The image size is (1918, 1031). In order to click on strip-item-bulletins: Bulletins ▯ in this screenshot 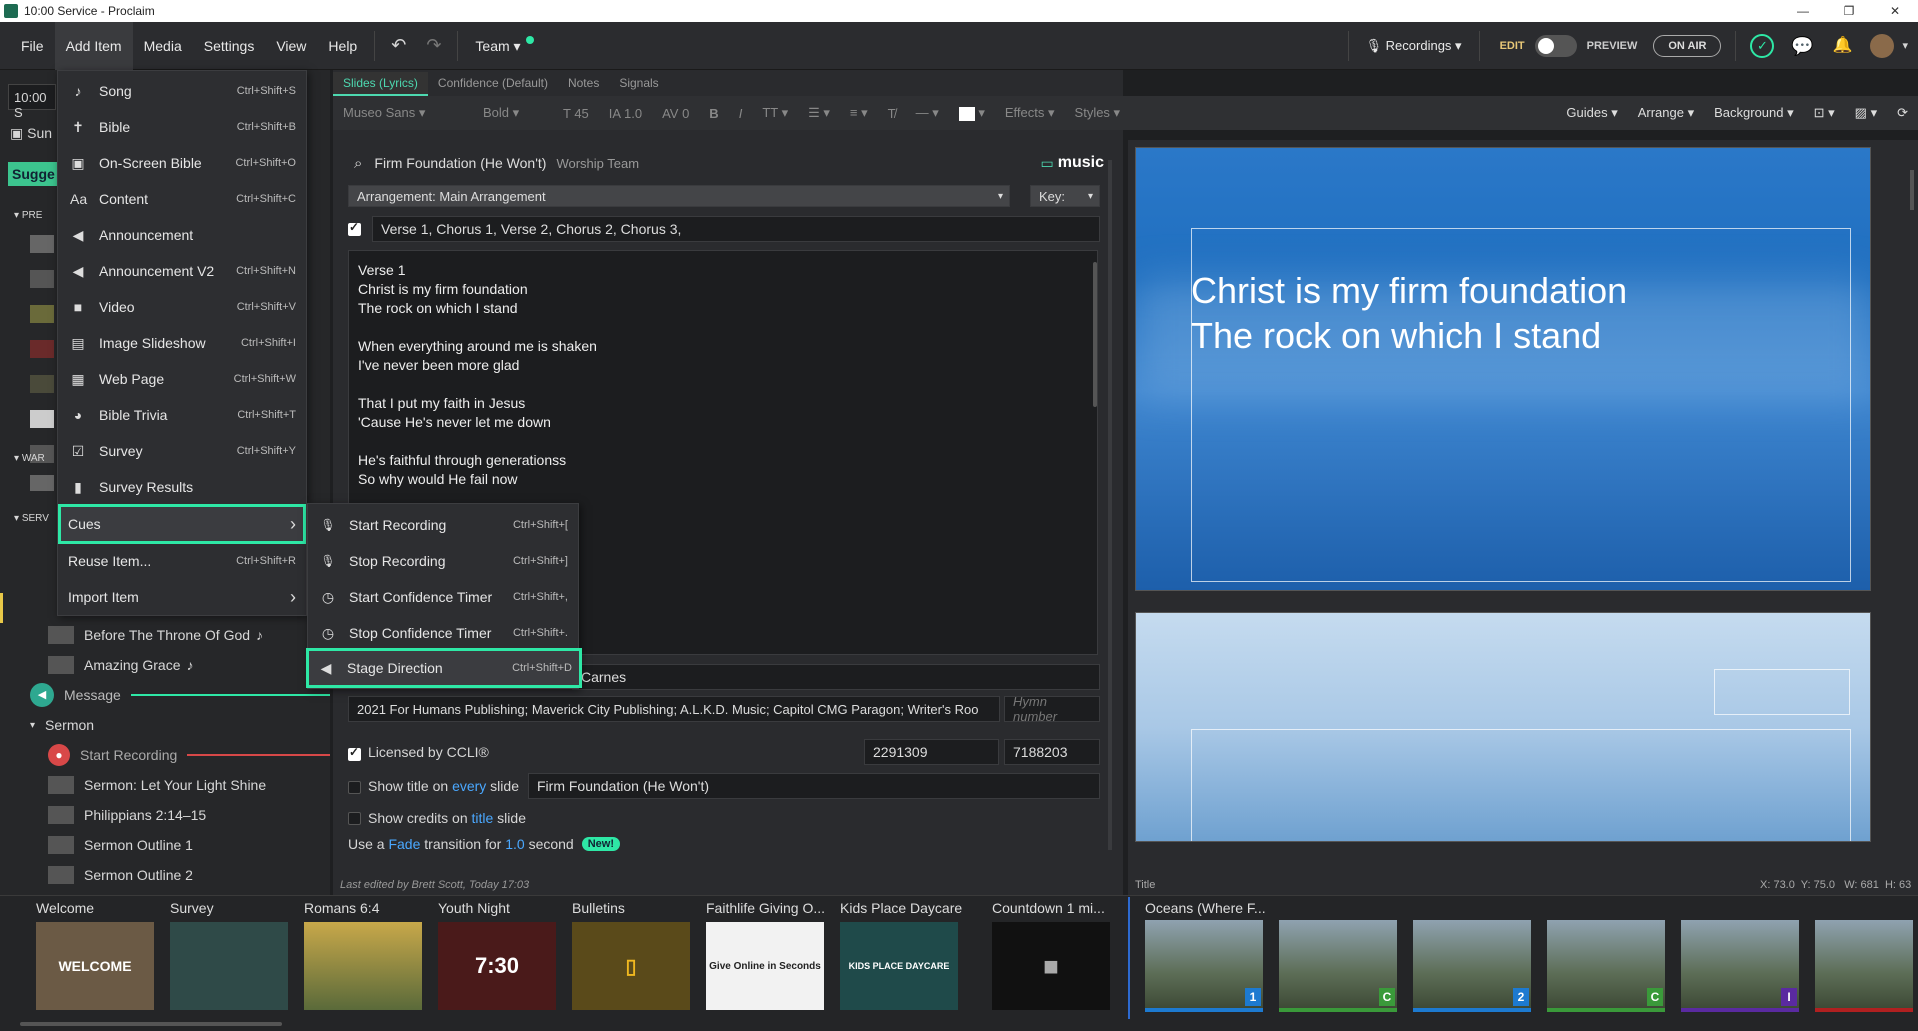, I will do `click(637, 955)`.